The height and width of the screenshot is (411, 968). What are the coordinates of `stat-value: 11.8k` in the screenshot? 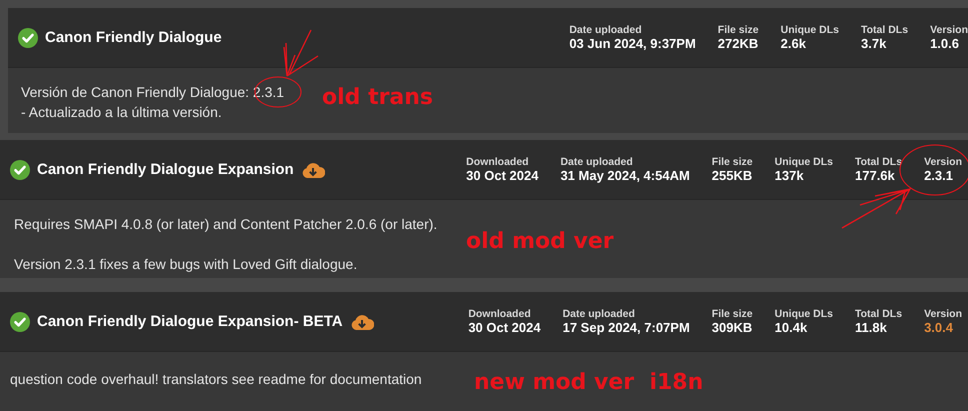 It's located at (871, 327).